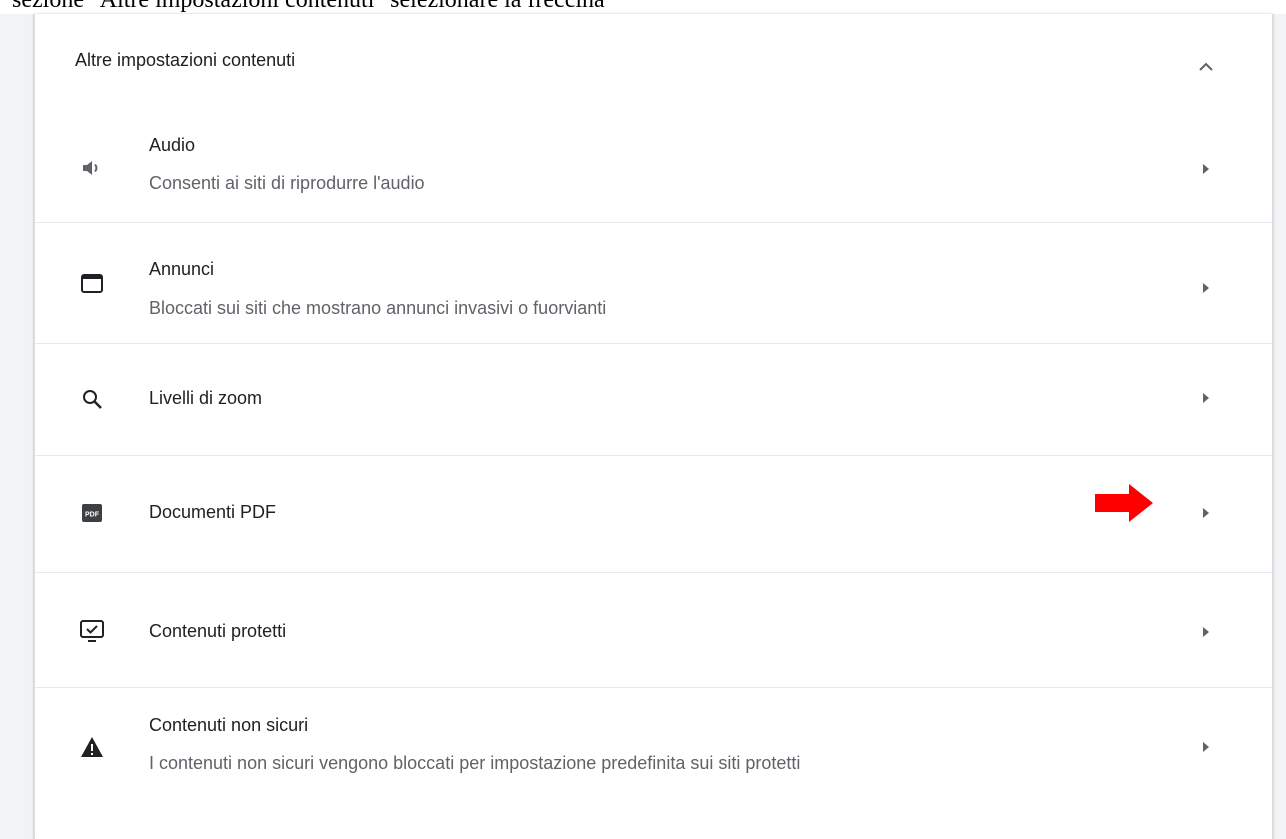 This screenshot has width=1286, height=839. I want to click on warning-icon, so click(92, 747).